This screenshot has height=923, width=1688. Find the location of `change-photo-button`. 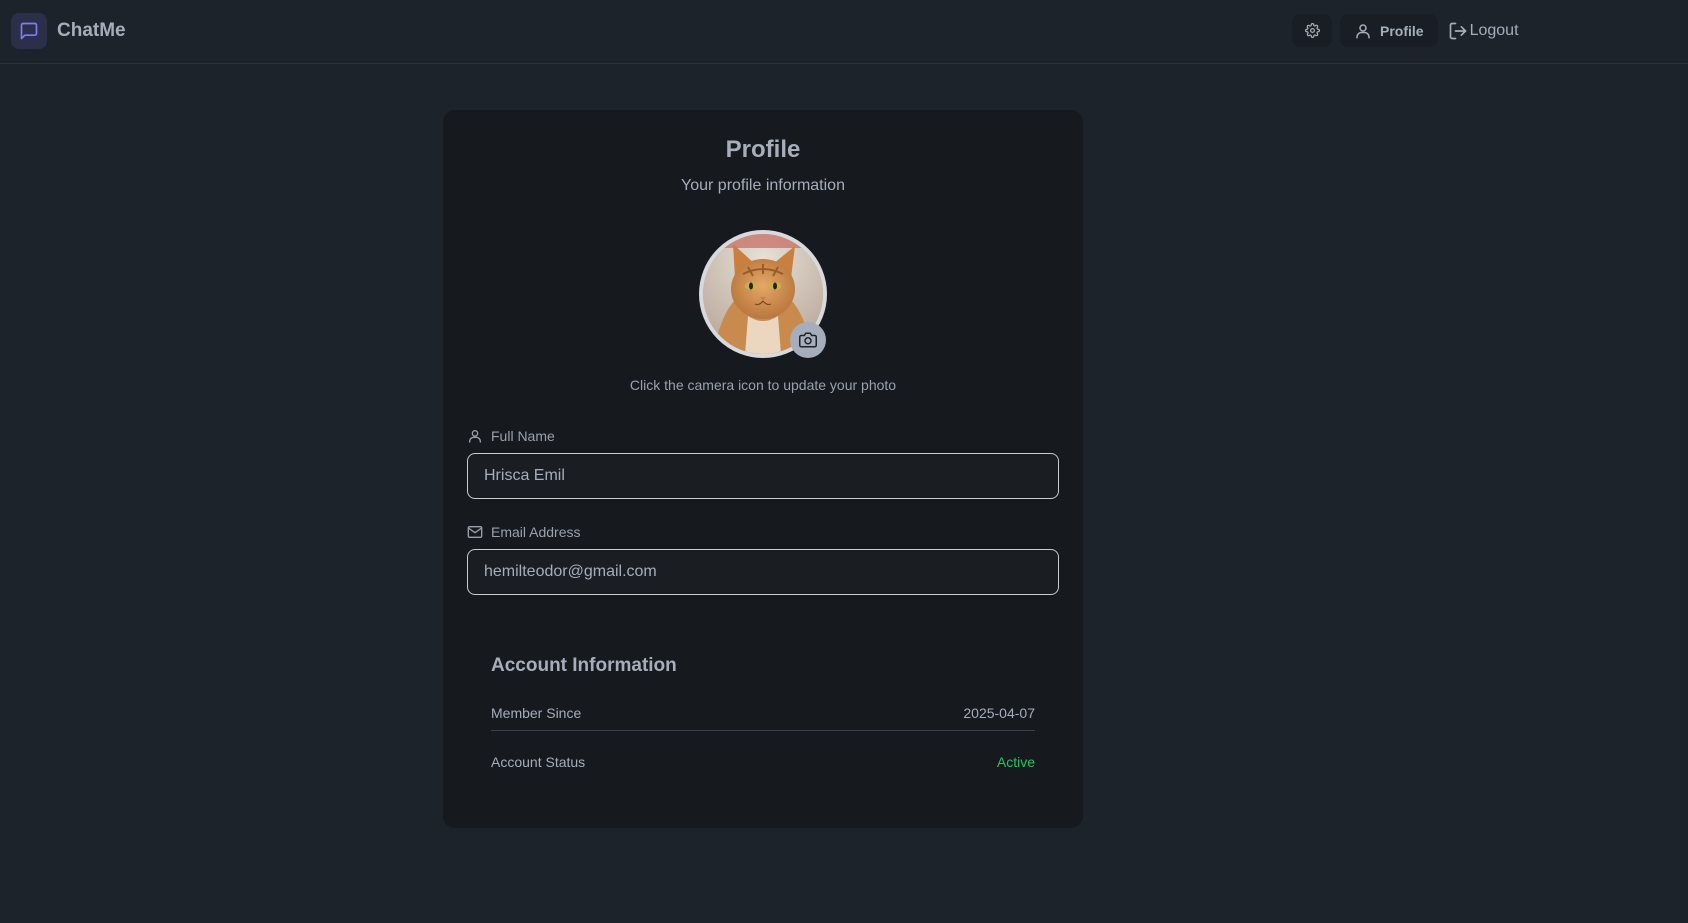

change-photo-button is located at coordinates (808, 340).